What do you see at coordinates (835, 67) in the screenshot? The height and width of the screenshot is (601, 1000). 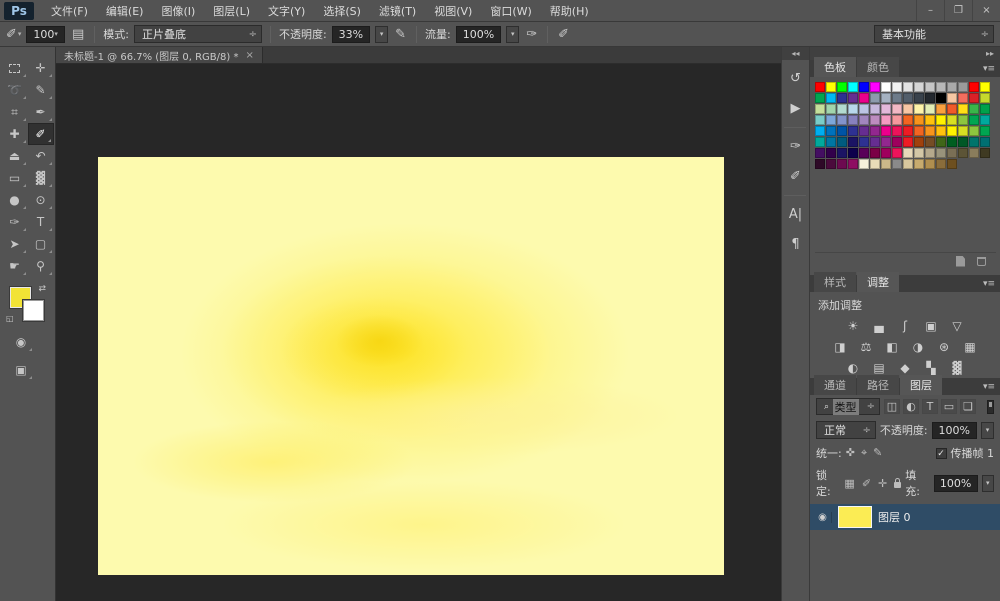 I see `tab-swatches-1: 色板` at bounding box center [835, 67].